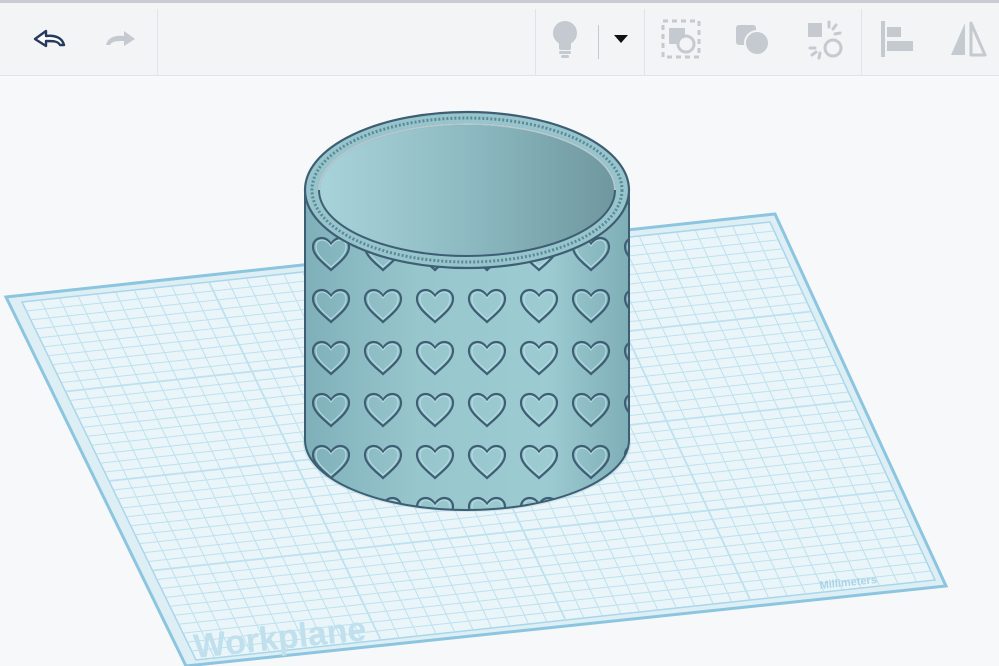  I want to click on group-button, so click(681, 39).